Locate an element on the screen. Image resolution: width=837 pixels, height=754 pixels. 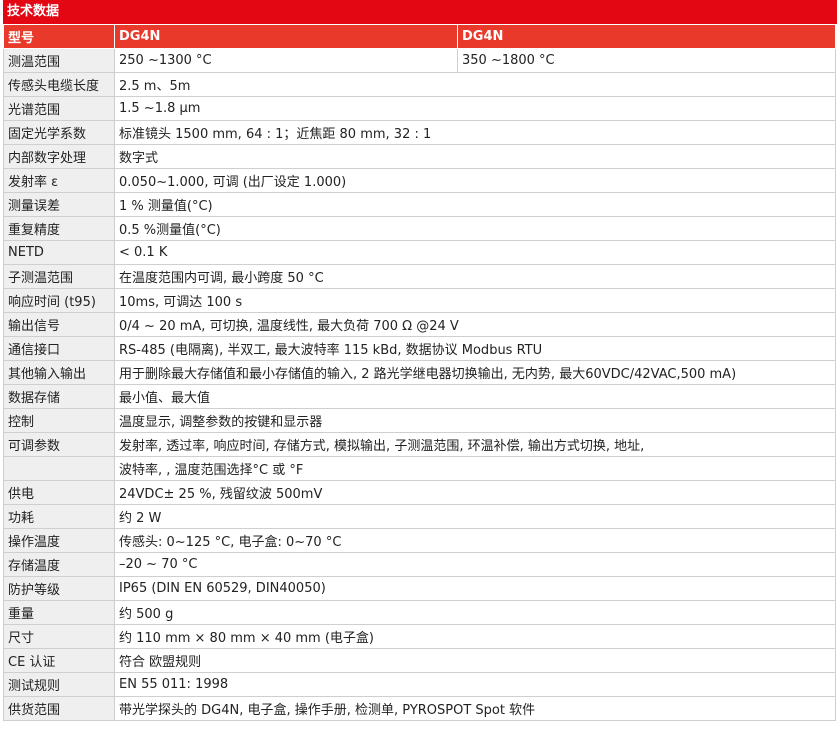
section-title: 技术数据 is located at coordinates (420, 12).